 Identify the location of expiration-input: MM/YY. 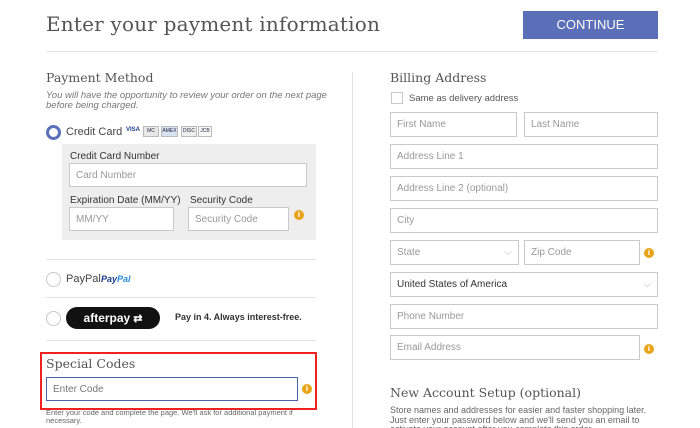
(121, 219).